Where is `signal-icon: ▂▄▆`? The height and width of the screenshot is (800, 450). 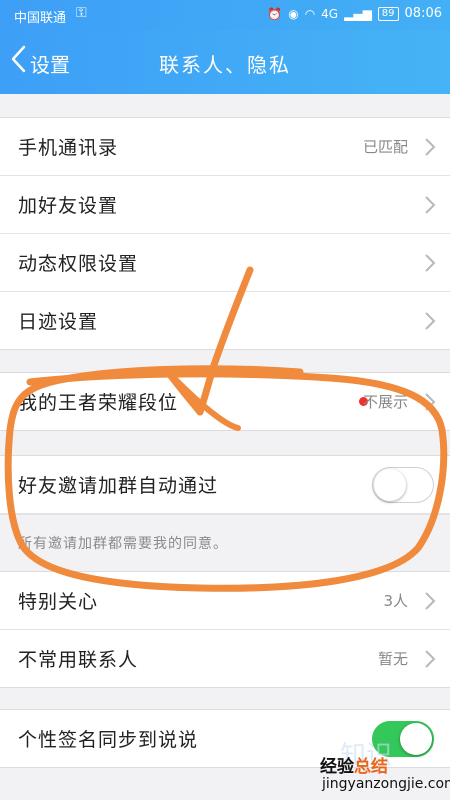 signal-icon: ▂▄▆ is located at coordinates (358, 13).